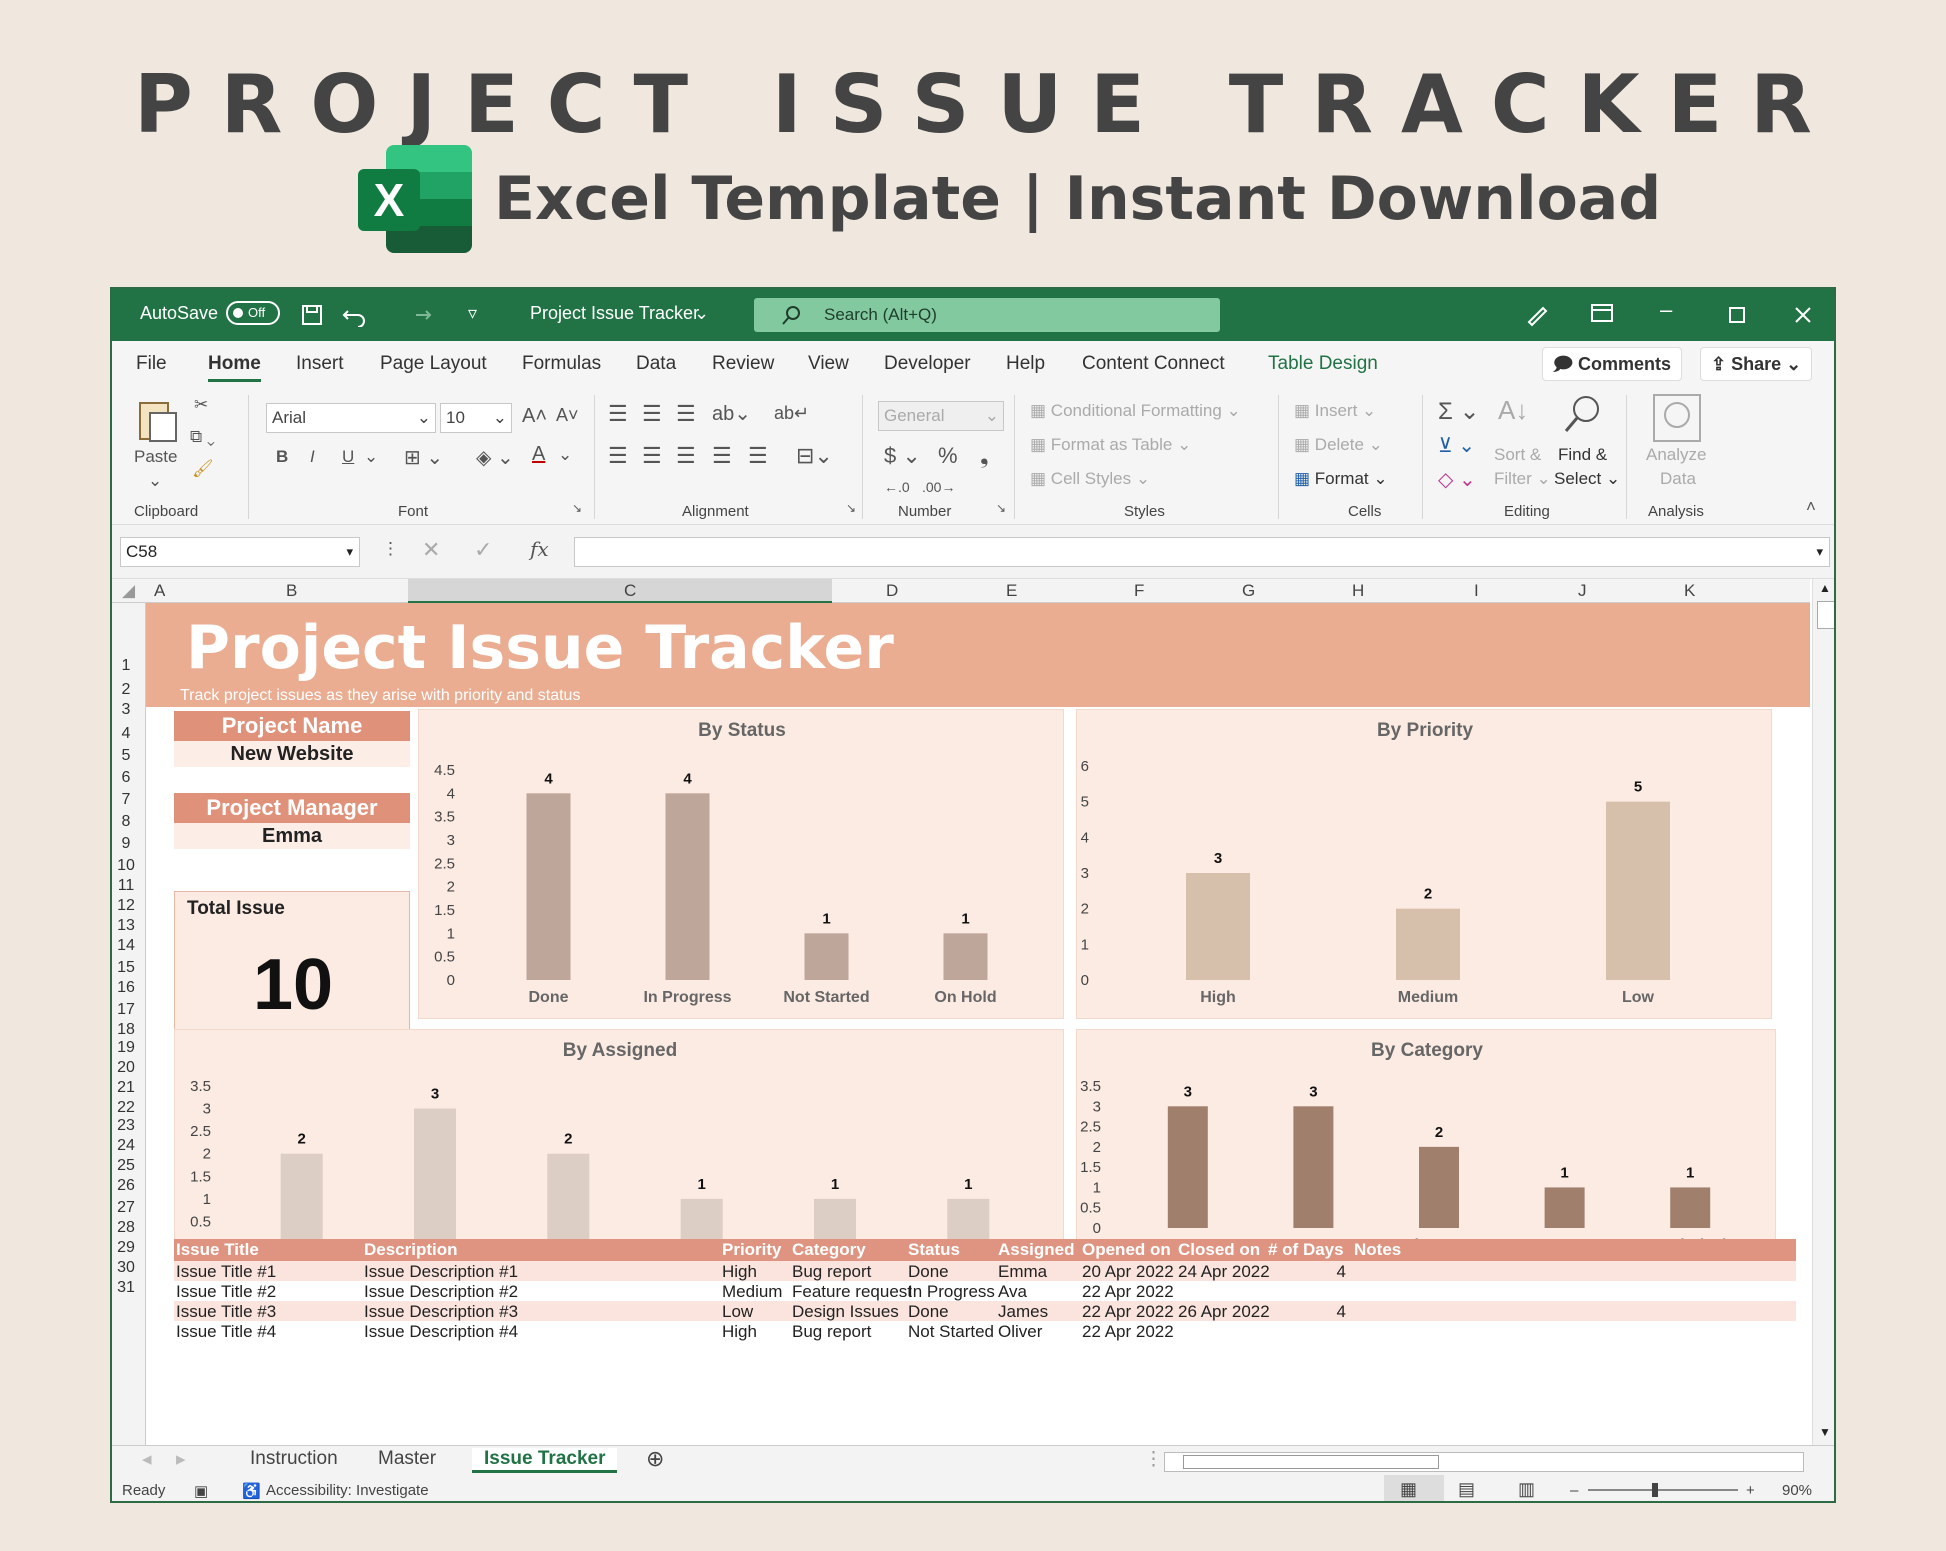 Image resolution: width=1946 pixels, height=1551 pixels. What do you see at coordinates (126, 1166) in the screenshot?
I see `row-header-25: 25` at bounding box center [126, 1166].